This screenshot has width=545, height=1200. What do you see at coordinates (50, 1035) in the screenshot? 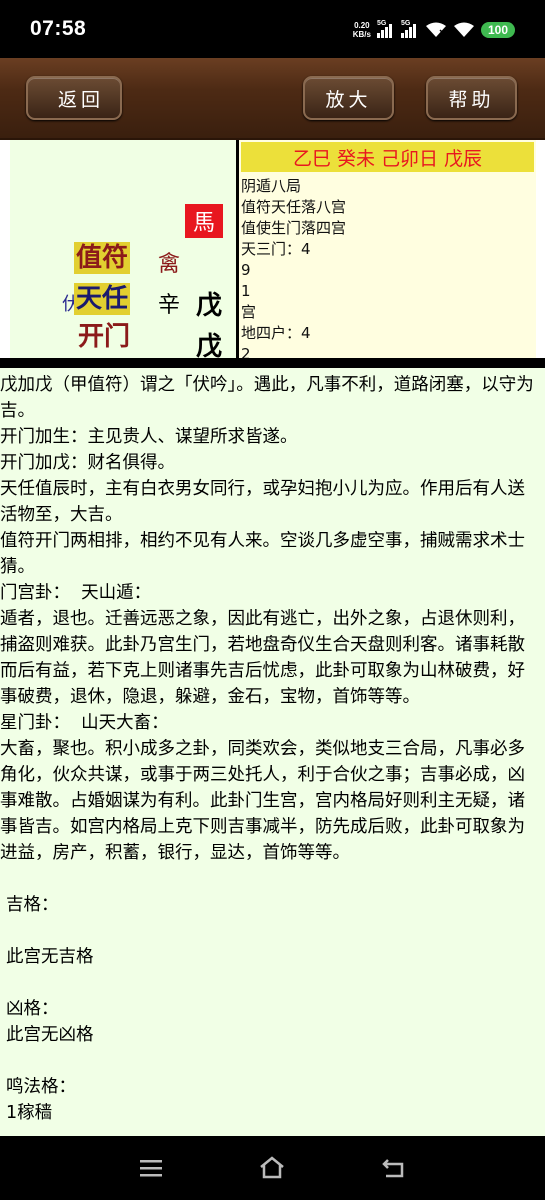
I see `xiong-value: 此宫无凶格` at bounding box center [50, 1035].